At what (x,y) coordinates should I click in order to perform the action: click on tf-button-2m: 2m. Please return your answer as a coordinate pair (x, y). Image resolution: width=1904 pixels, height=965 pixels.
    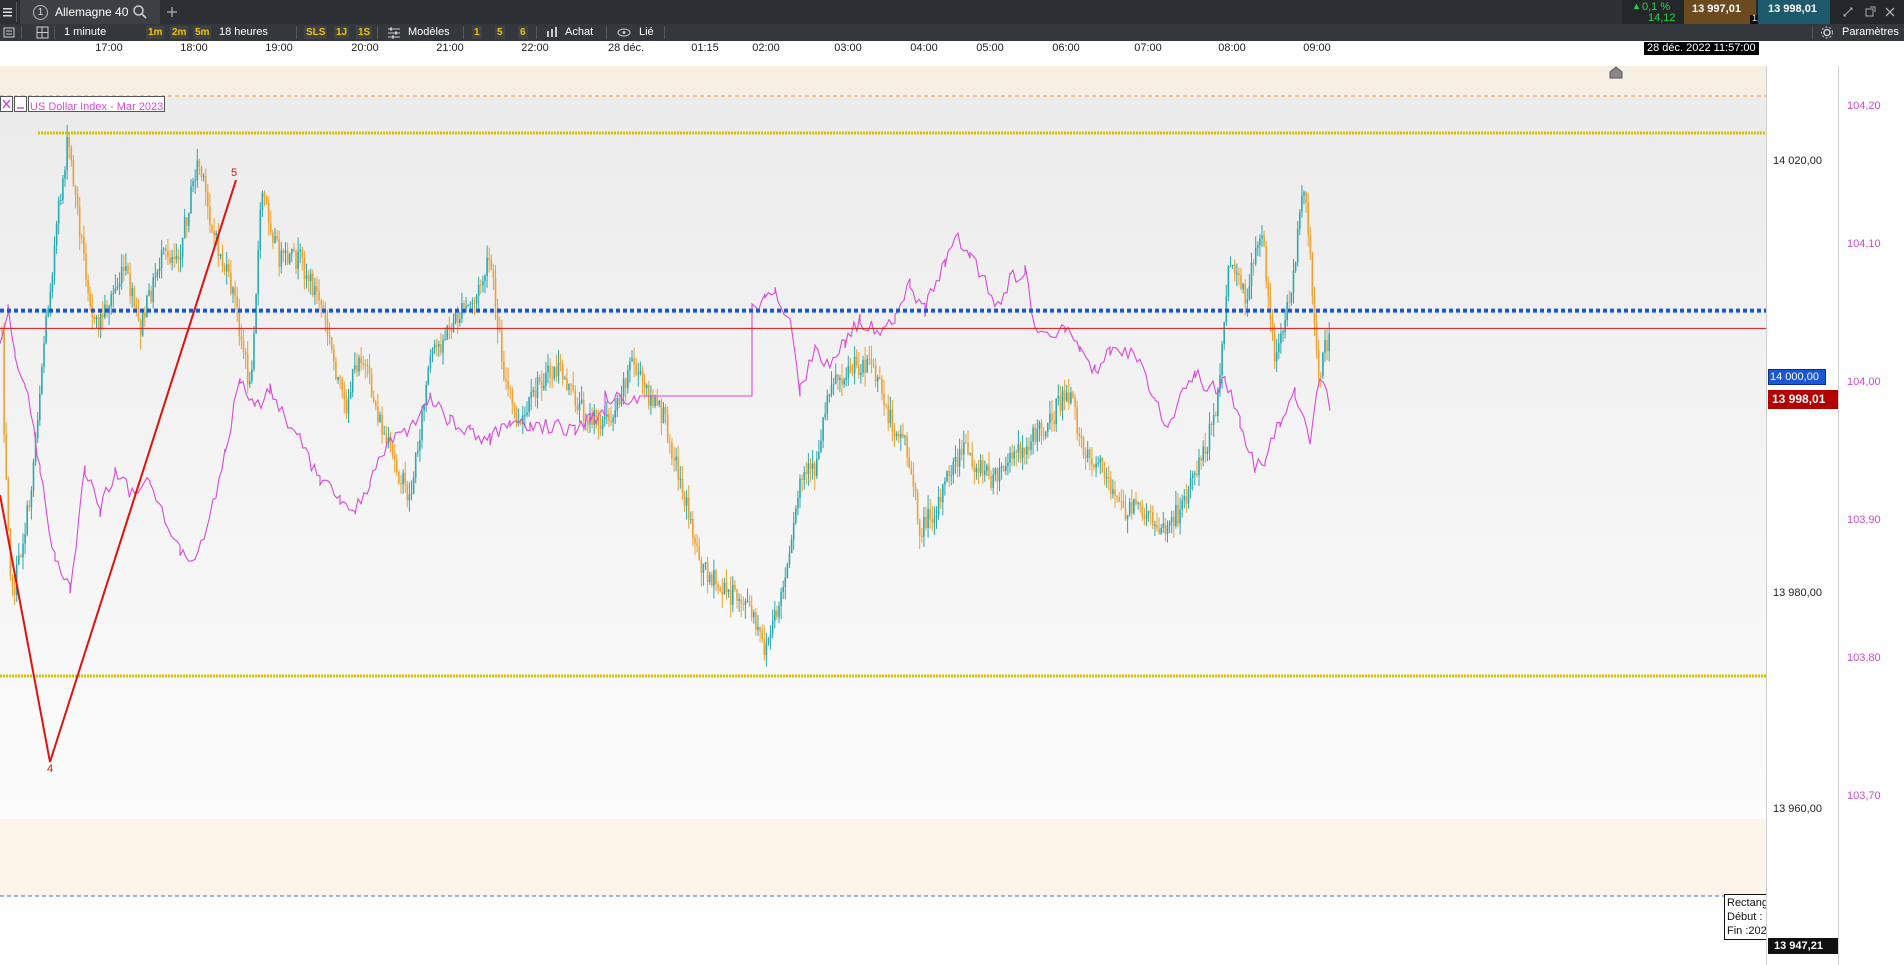
    Looking at the image, I should click on (179, 32).